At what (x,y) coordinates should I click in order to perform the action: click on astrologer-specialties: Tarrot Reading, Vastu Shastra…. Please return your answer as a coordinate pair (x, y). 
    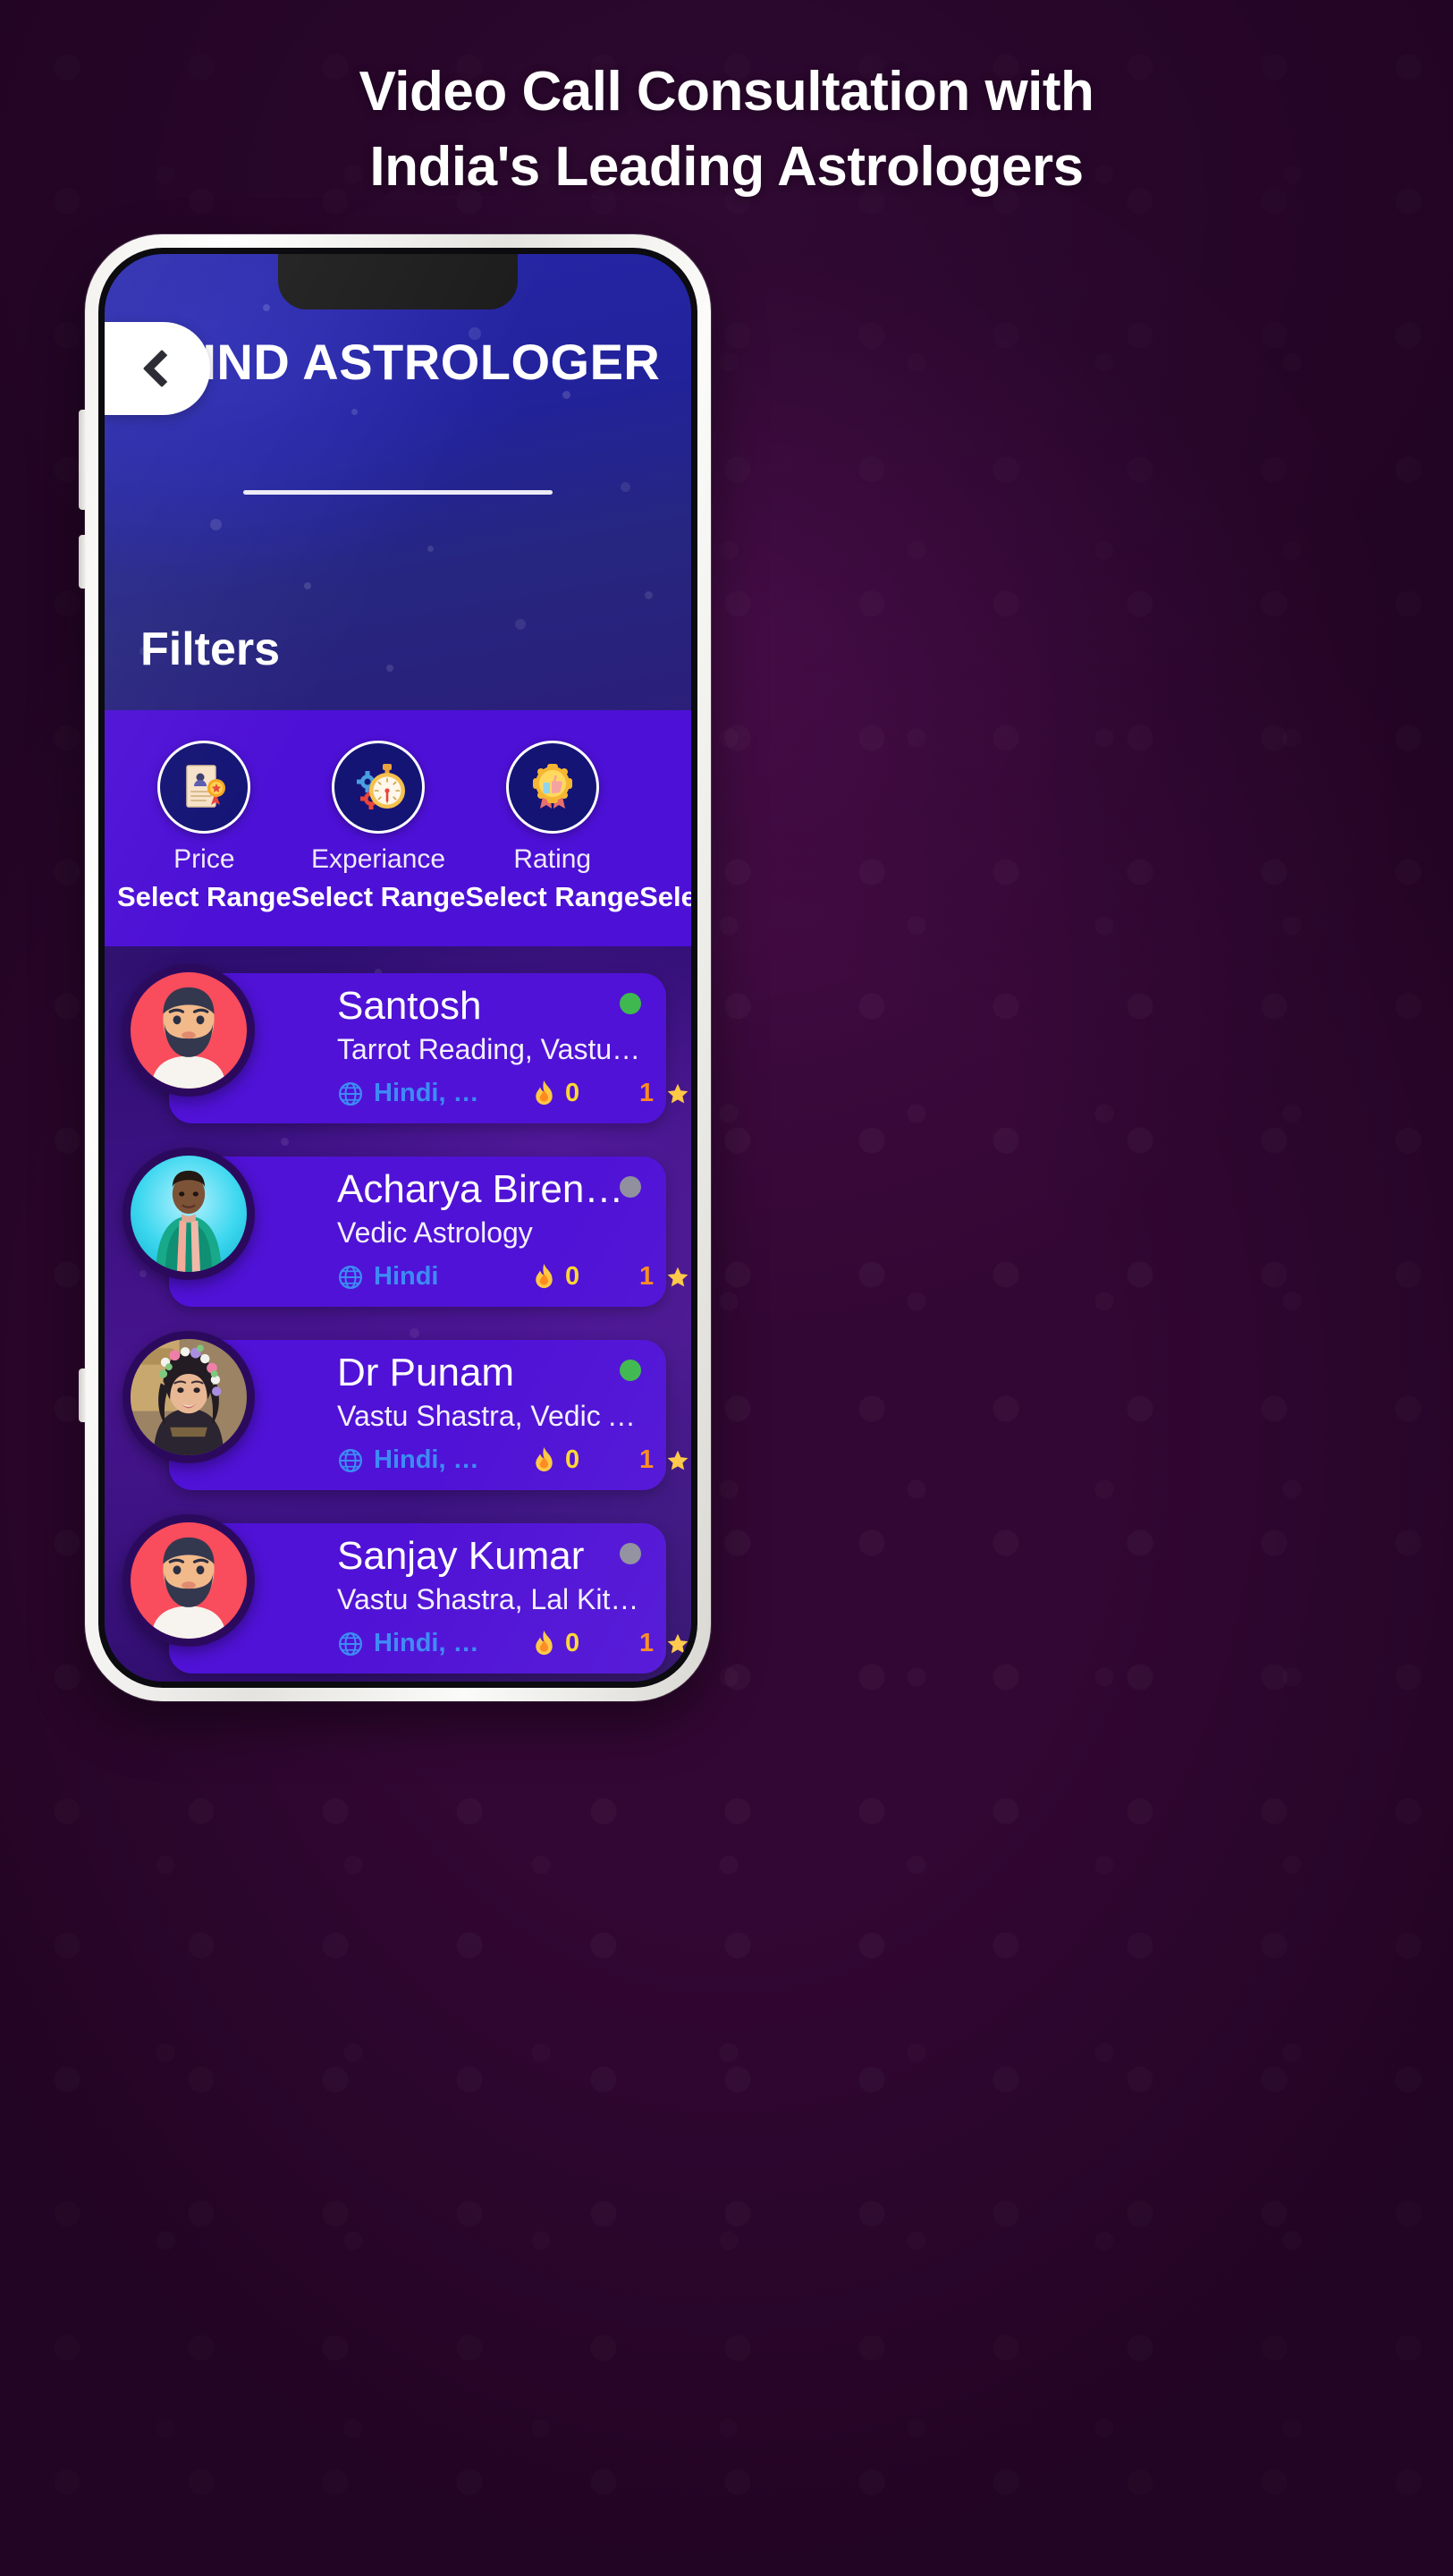
    Looking at the image, I should click on (490, 1050).